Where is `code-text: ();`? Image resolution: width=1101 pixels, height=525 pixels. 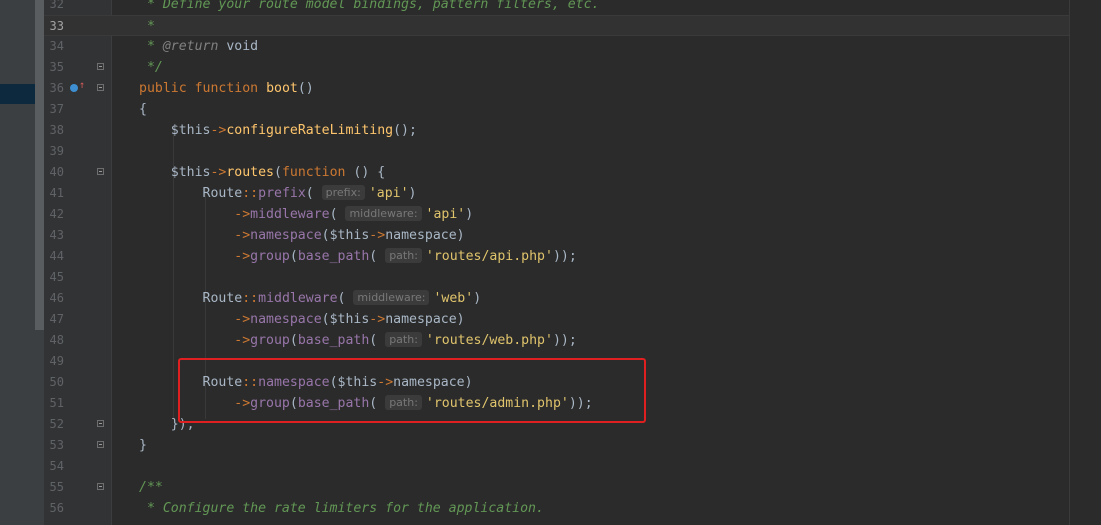 code-text: (); is located at coordinates (405, 130).